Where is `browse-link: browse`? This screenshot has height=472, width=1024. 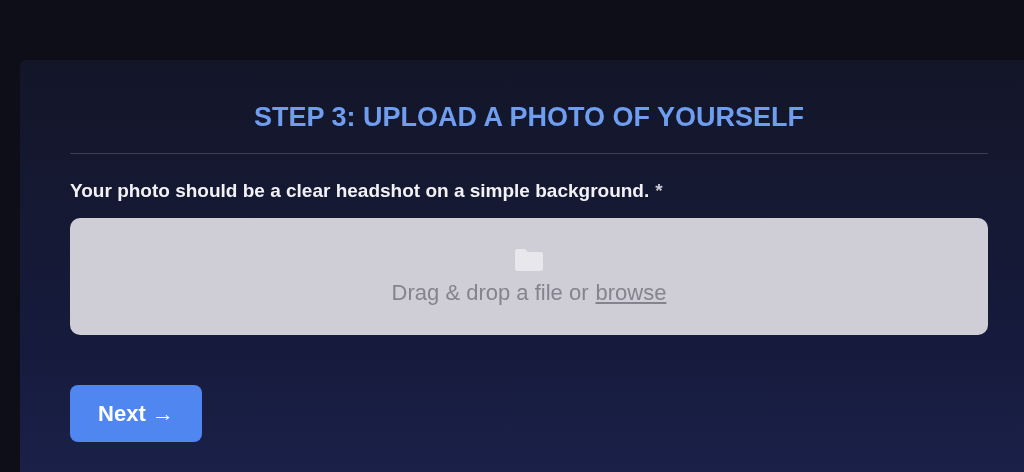
browse-link: browse is located at coordinates (631, 292).